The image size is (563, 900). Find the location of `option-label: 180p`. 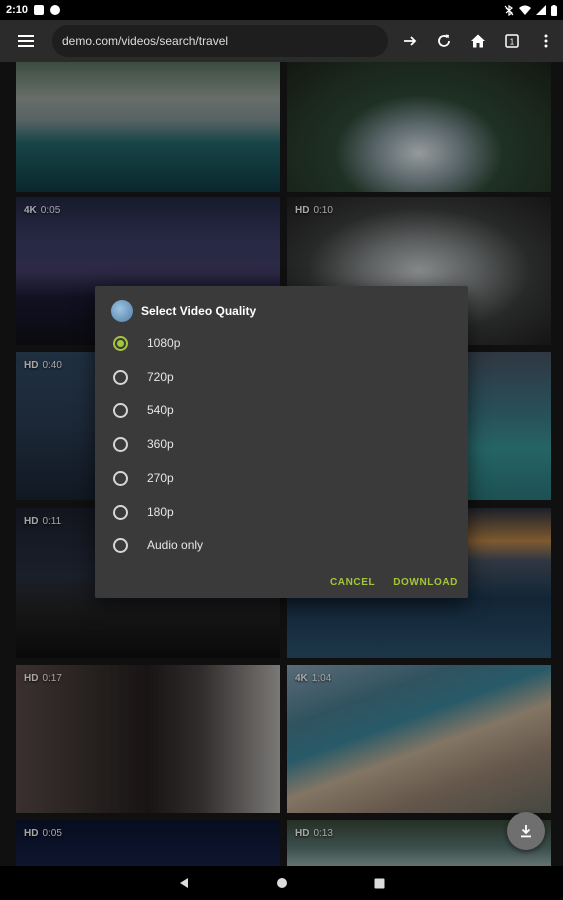

option-label: 180p is located at coordinates (160, 512).